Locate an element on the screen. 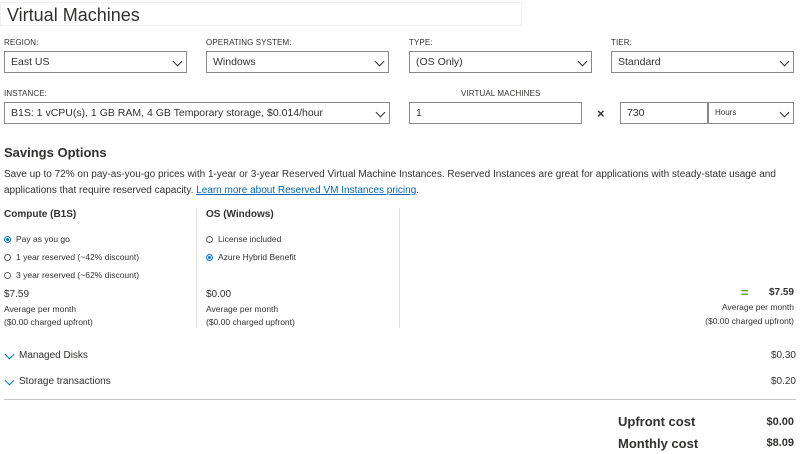 This screenshot has width=800, height=454. savings-title: Savings Options is located at coordinates (55, 152).